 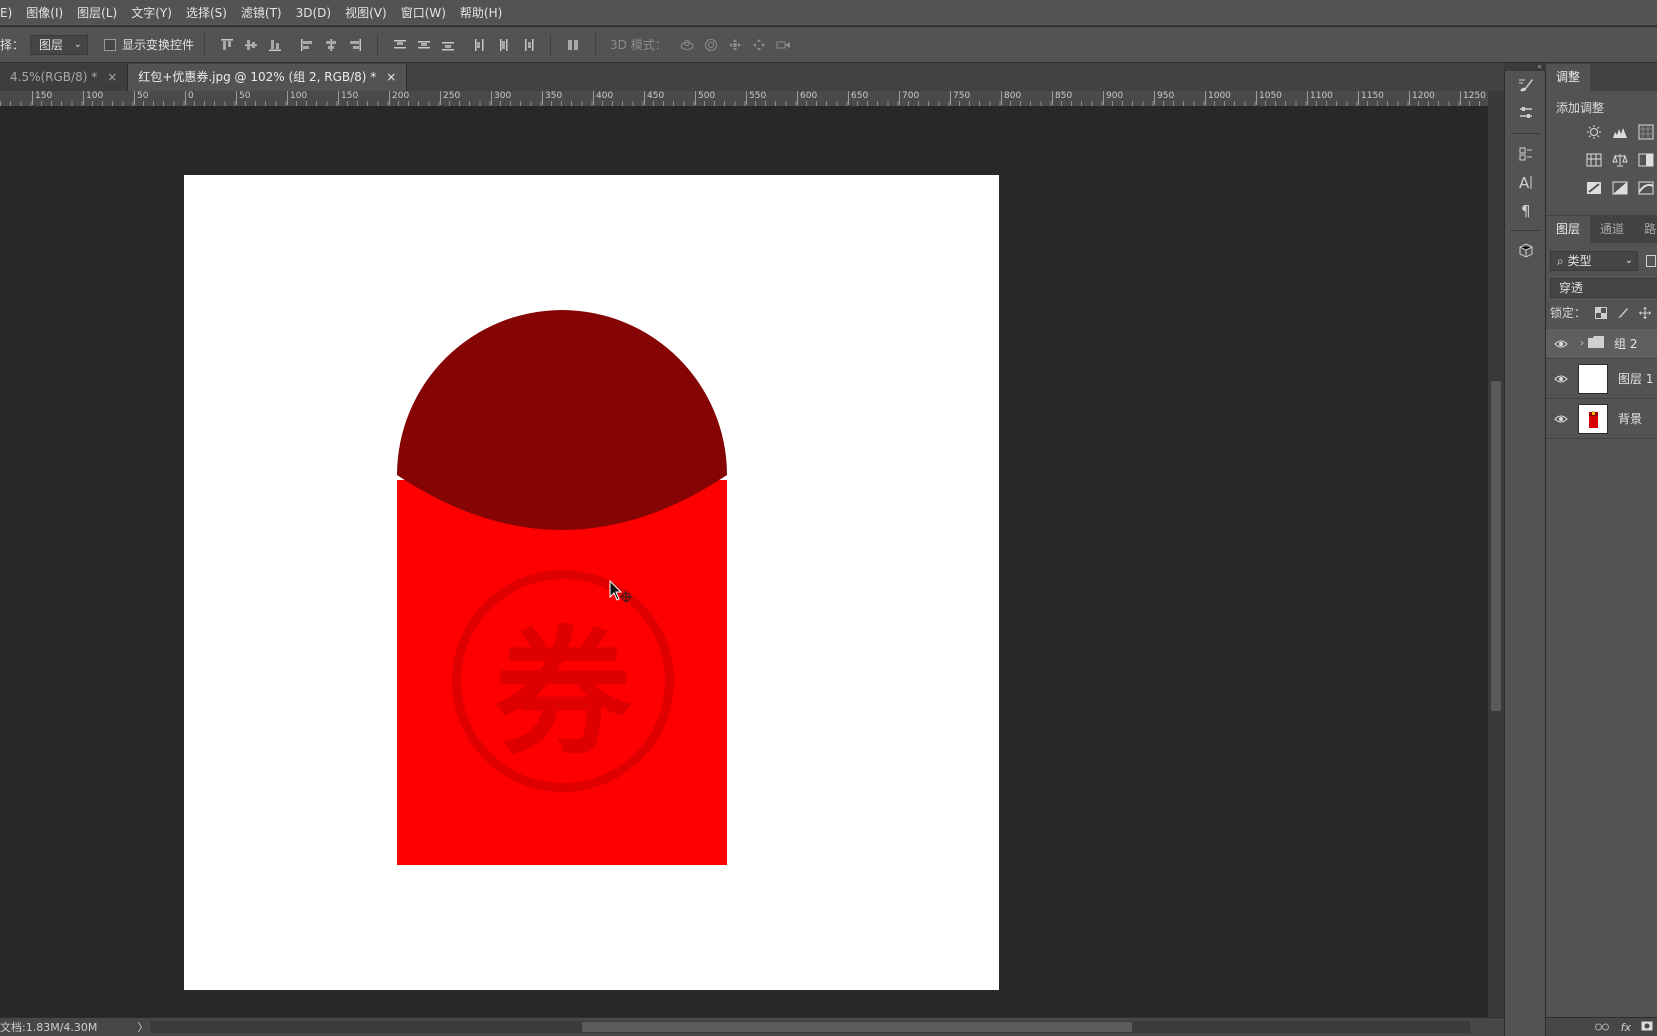 I want to click on ruler-label: 950, so click(x=1164, y=98).